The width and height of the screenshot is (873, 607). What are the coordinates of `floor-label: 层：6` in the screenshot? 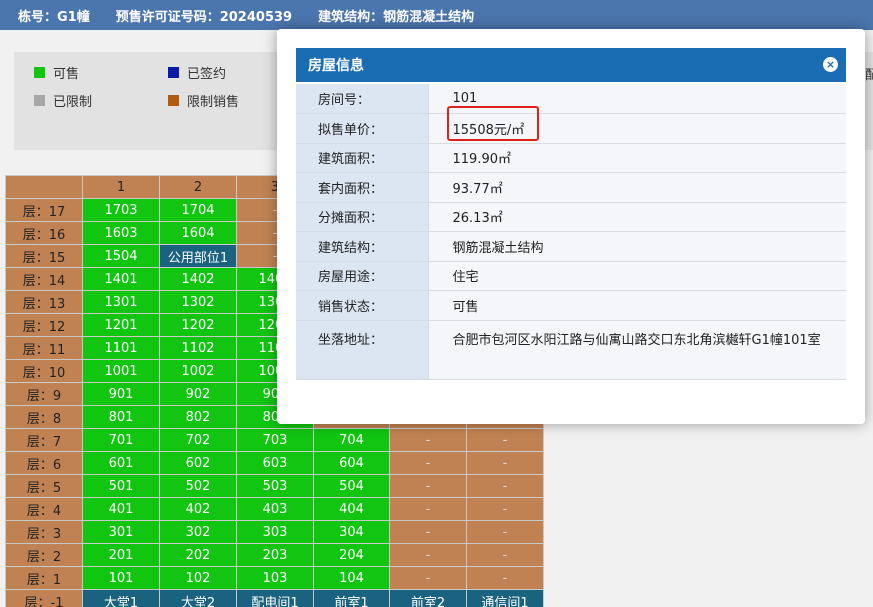 It's located at (44, 463).